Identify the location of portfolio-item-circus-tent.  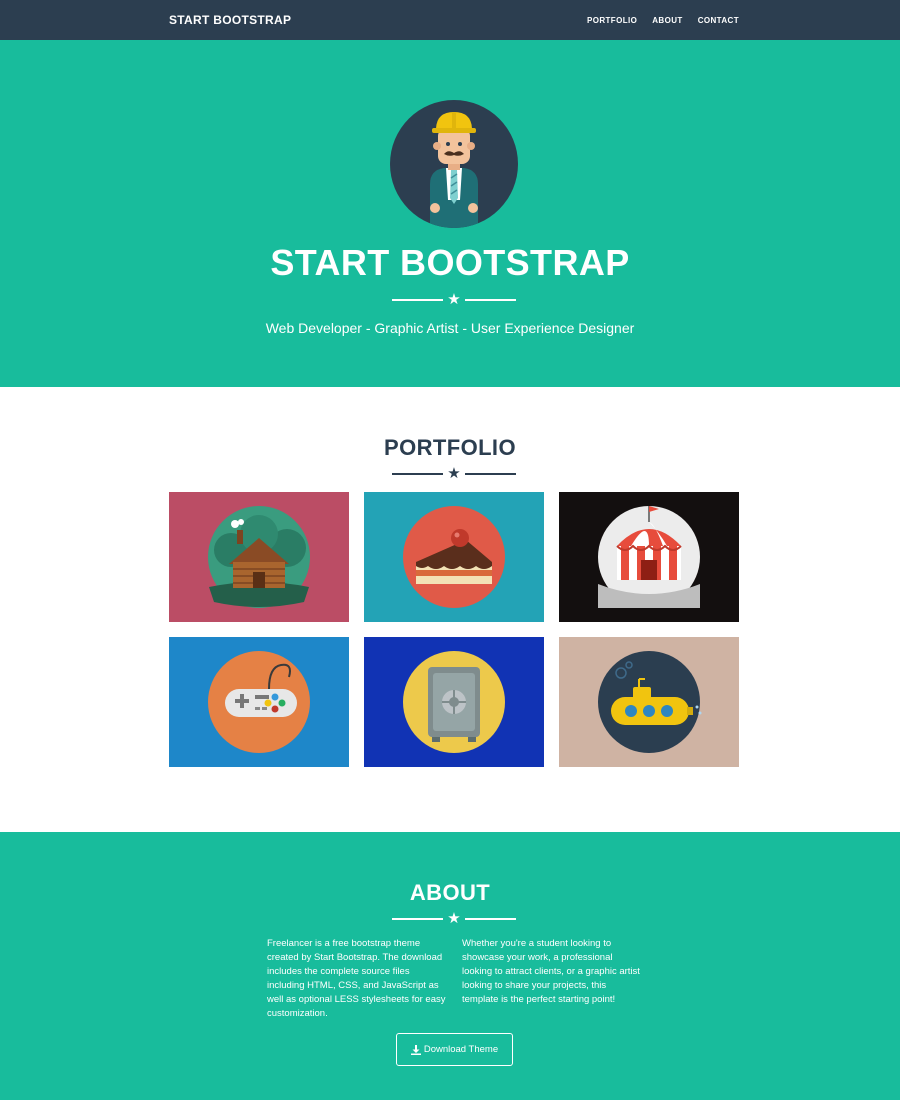
(649, 557).